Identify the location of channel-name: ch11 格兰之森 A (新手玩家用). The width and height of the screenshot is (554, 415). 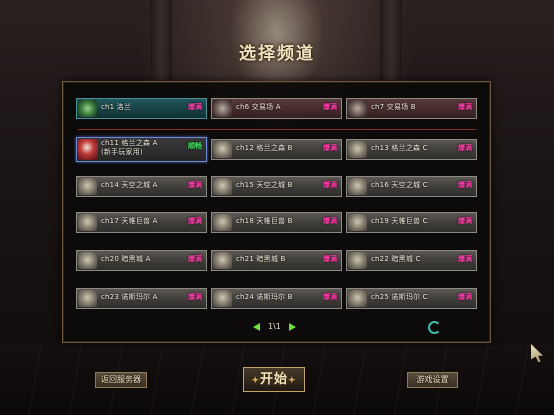
(134, 148).